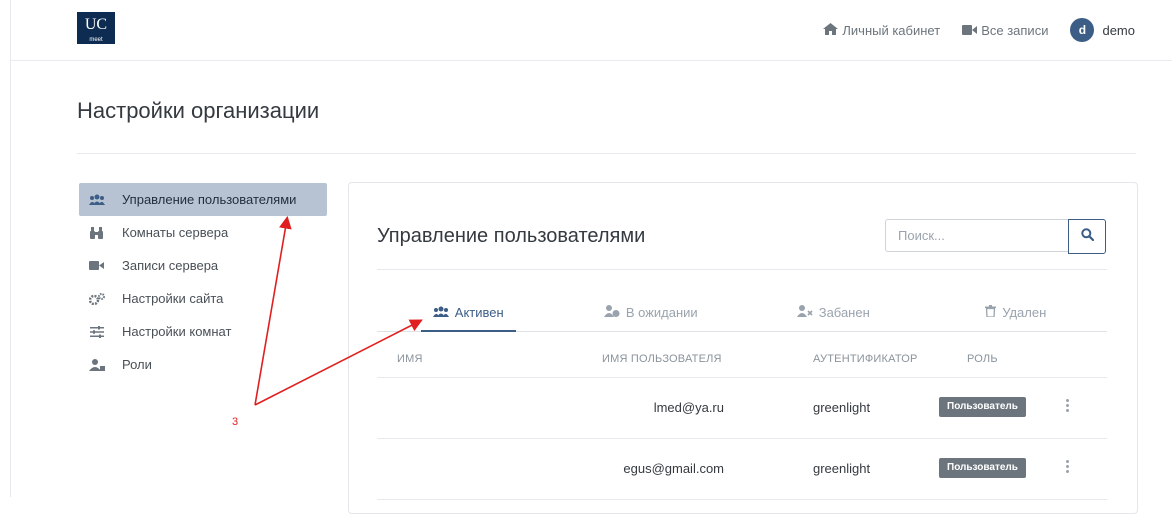  Describe the element at coordinates (10, 248) in the screenshot. I see `page-left-border` at that location.